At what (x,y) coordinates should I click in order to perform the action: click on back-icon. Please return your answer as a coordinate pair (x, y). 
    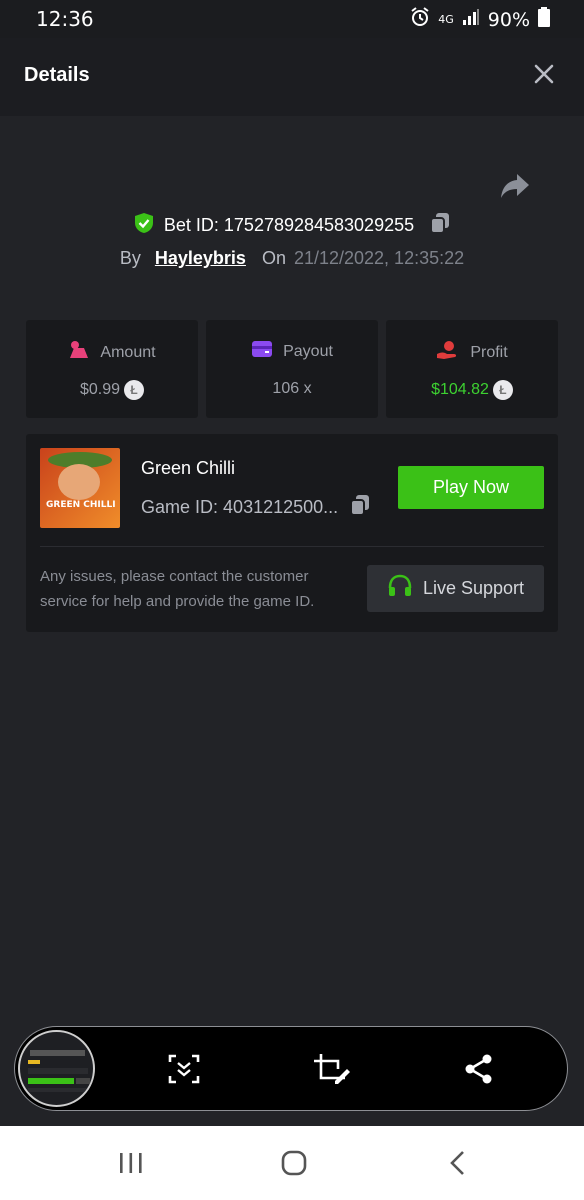
    Looking at the image, I should click on (458, 1163).